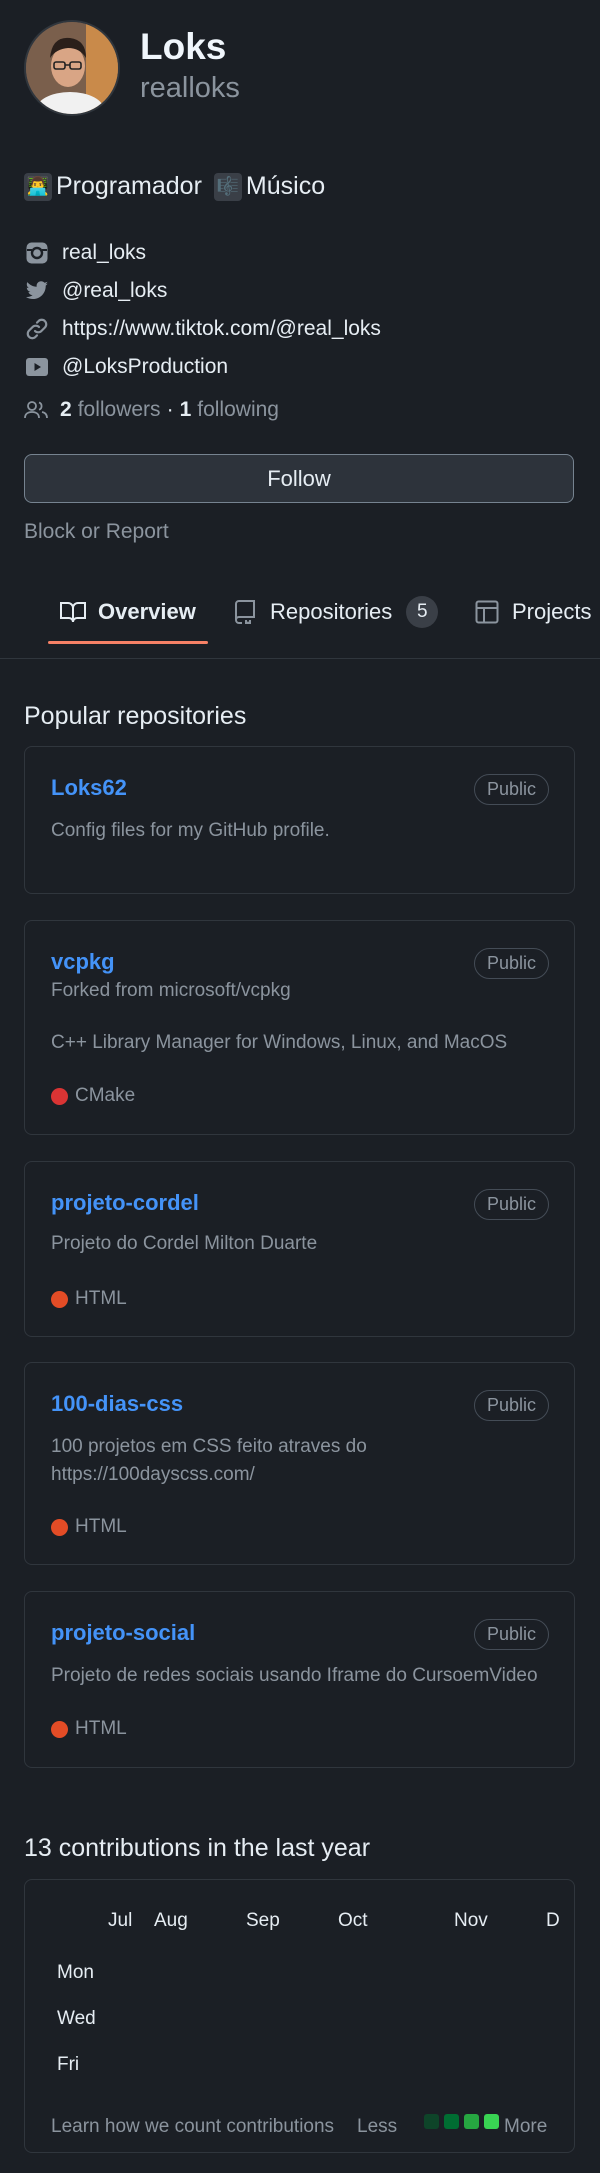  What do you see at coordinates (135, 716) in the screenshot?
I see `popular-repositories-heading: Popular repositories` at bounding box center [135, 716].